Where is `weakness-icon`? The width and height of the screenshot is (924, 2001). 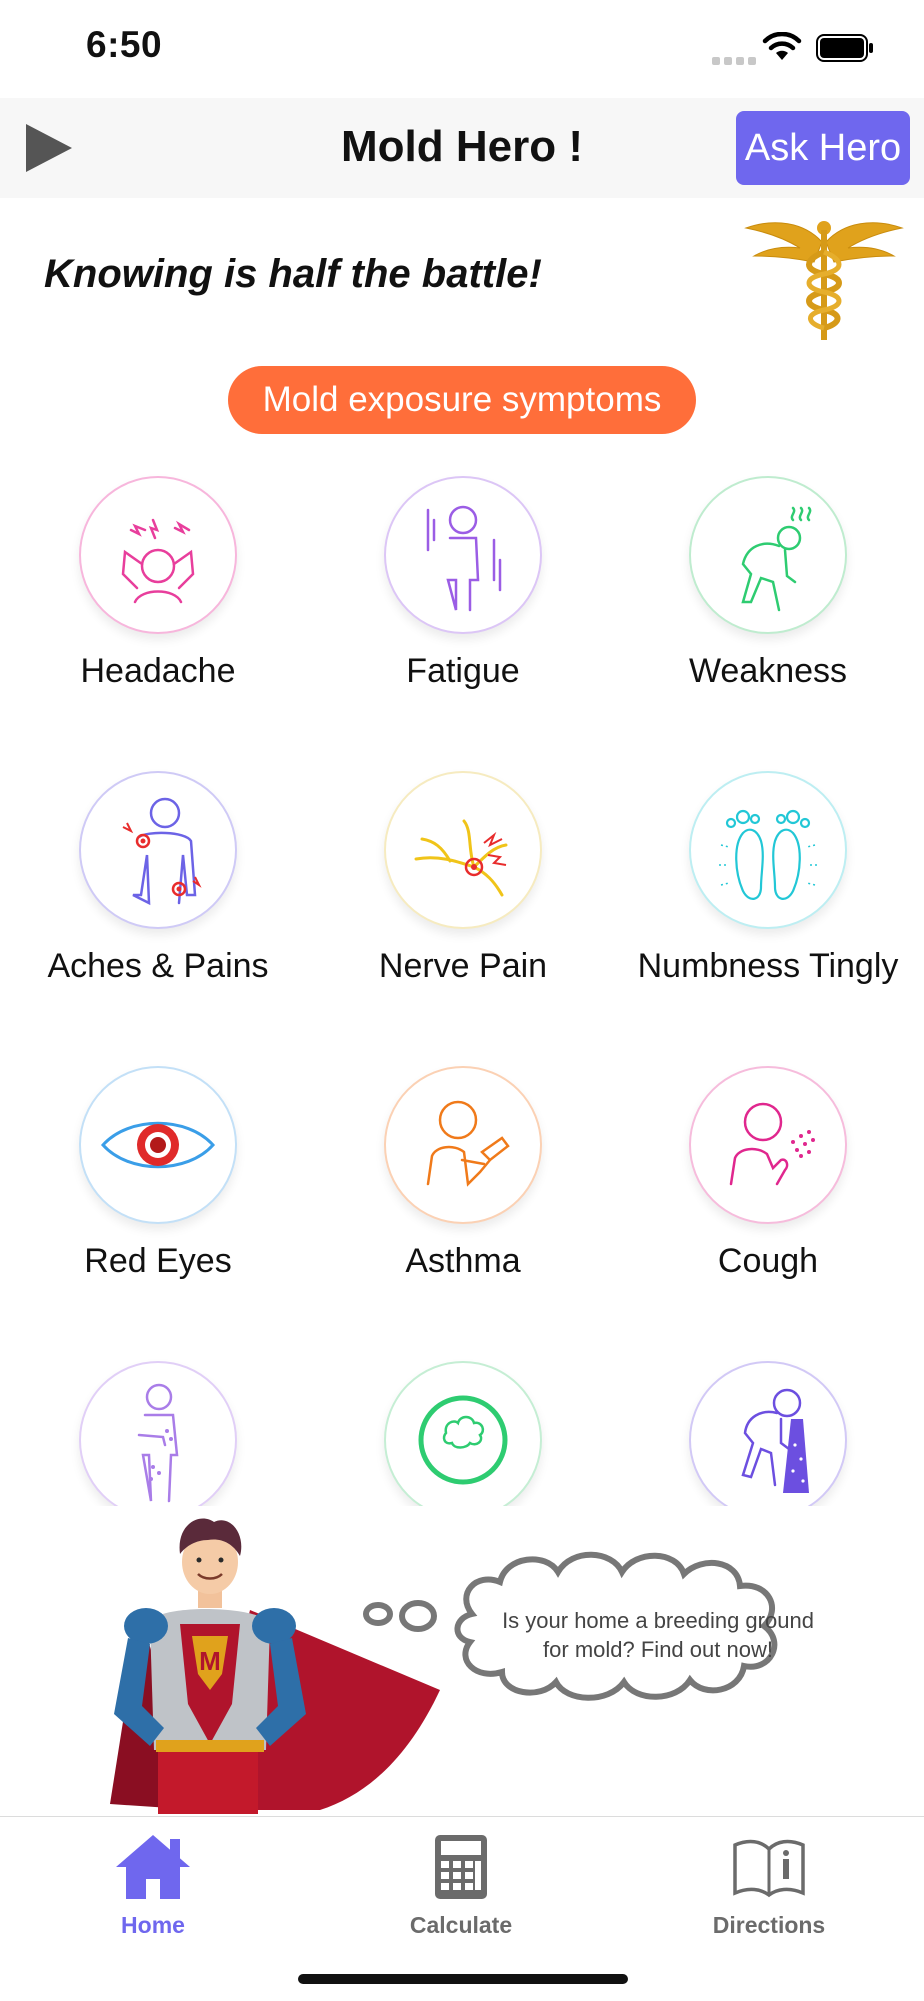
weakness-icon is located at coordinates (776, 559).